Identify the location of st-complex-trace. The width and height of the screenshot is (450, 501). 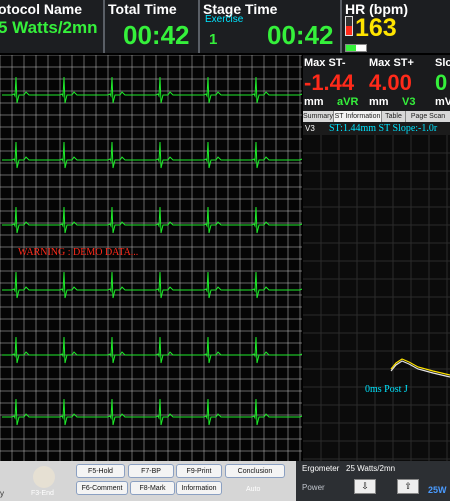
(420, 367).